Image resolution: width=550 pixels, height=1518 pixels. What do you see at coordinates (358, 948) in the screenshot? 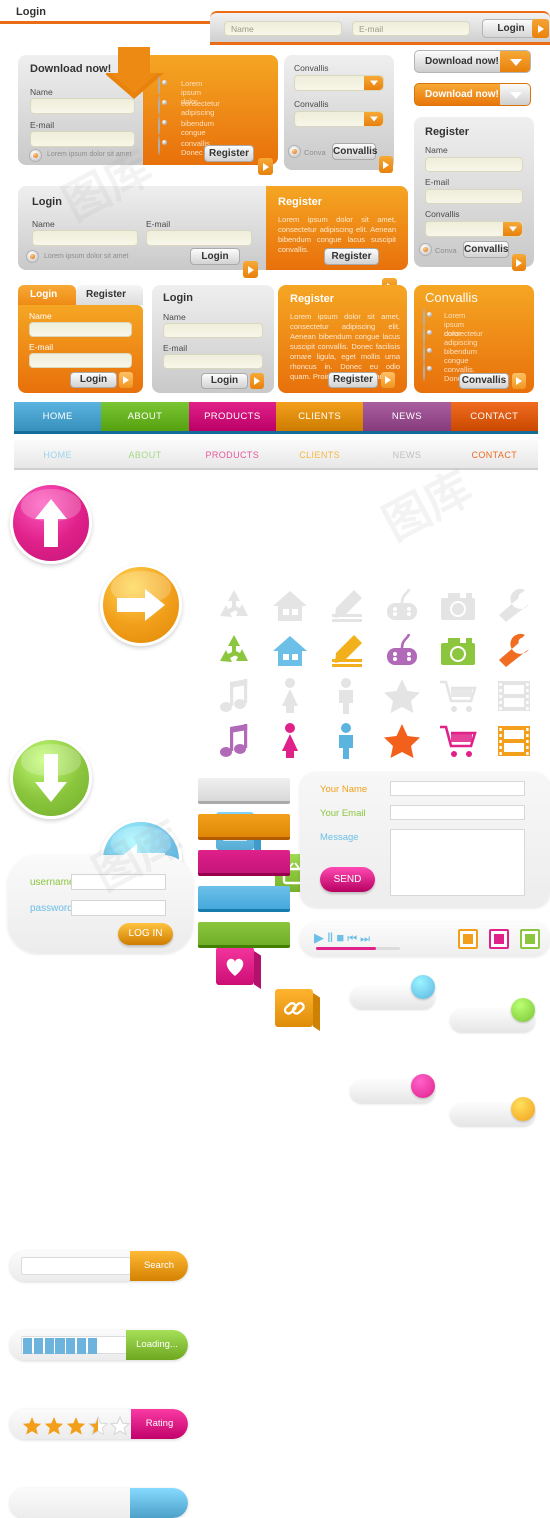
I see `player-progress-track` at bounding box center [358, 948].